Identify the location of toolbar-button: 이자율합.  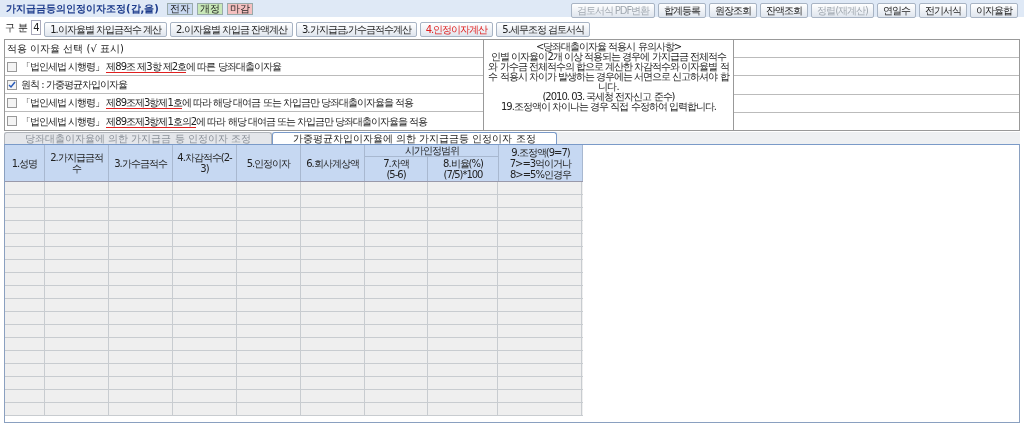
(994, 10).